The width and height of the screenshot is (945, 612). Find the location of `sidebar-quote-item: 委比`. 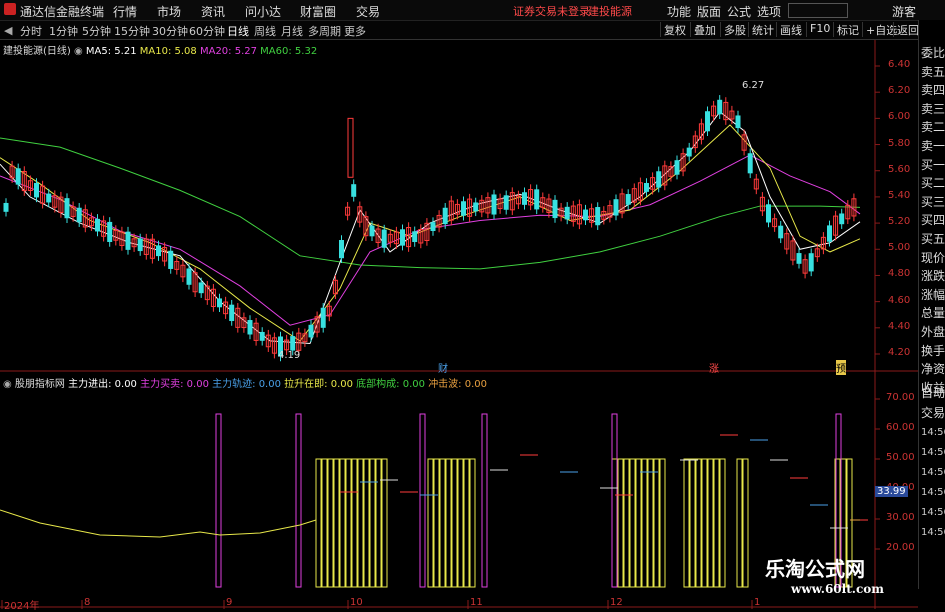

sidebar-quote-item: 委比 is located at coordinates (933, 53).